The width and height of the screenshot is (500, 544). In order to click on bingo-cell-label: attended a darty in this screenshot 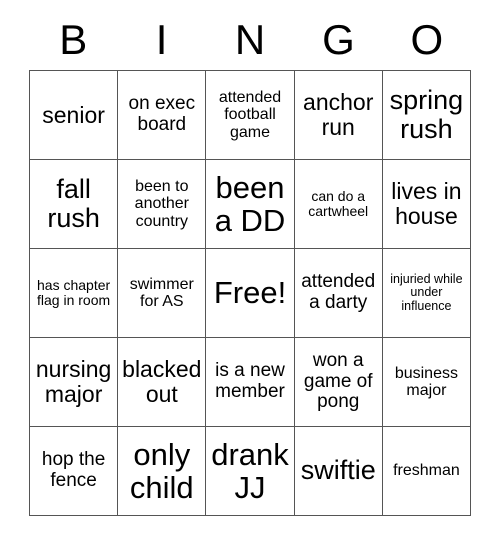, I will do `click(338, 292)`.